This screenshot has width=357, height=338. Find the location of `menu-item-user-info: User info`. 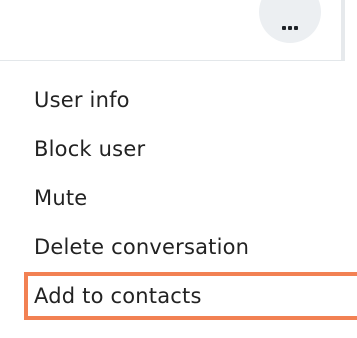

menu-item-user-info: User info is located at coordinates (190, 100).